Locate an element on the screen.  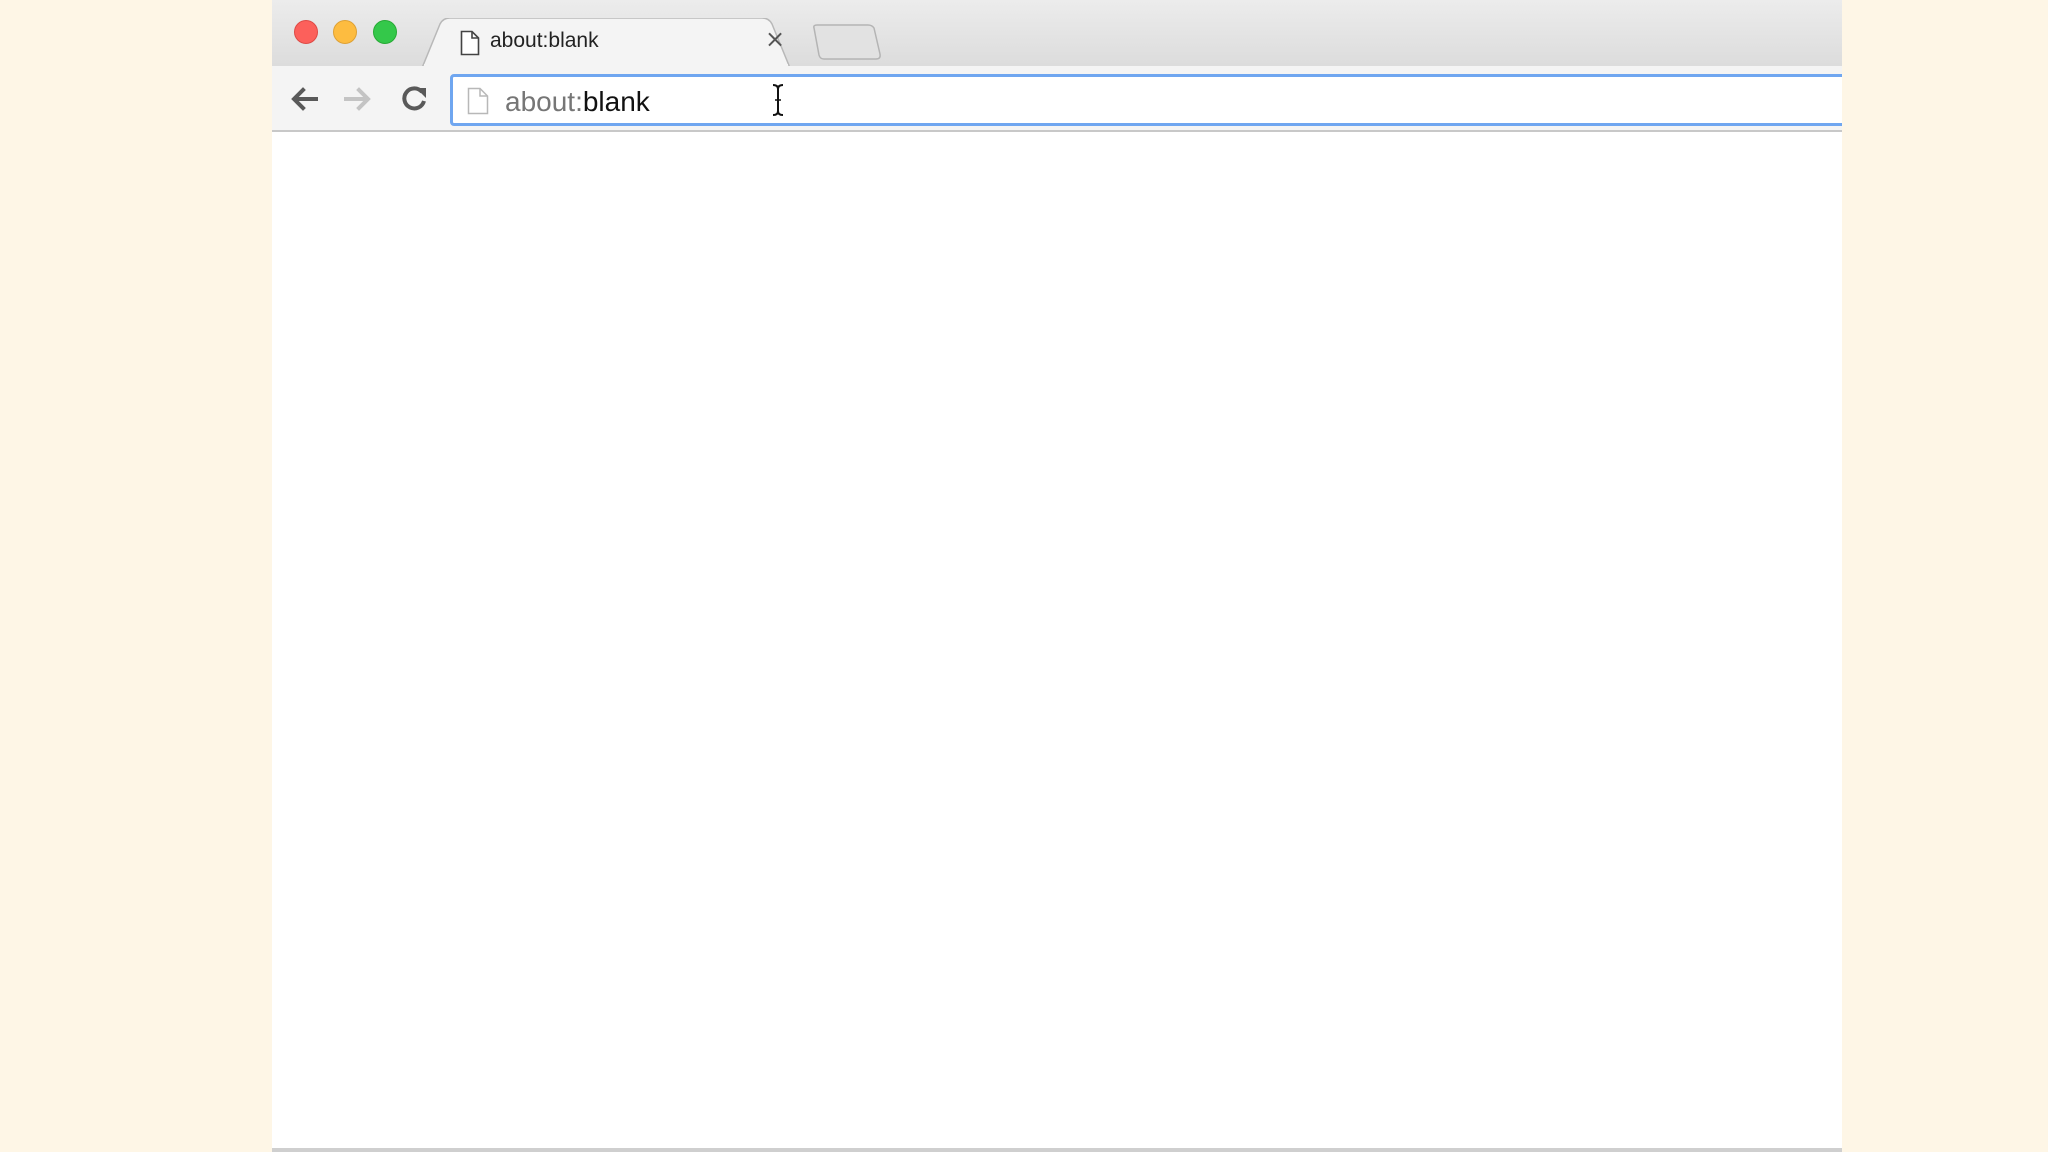
window-zoom-button is located at coordinates (385, 32).